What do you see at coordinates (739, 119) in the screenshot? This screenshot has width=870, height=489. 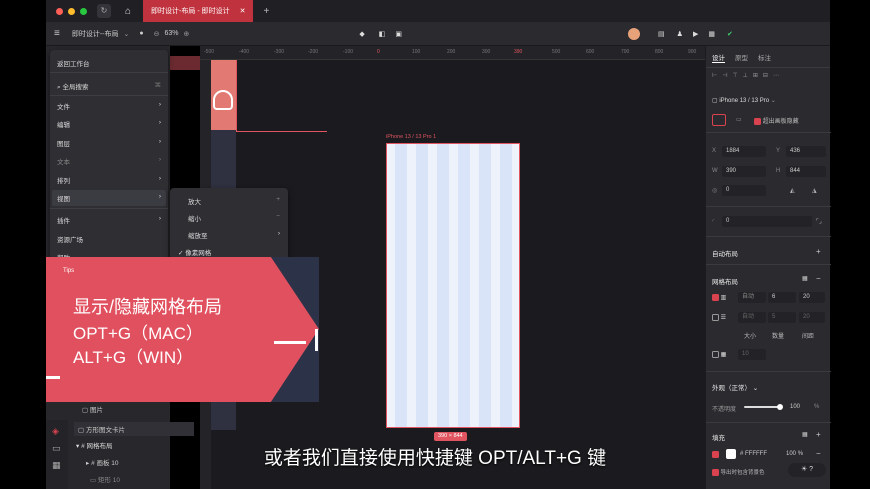 I see `landscape-icon: ▭` at bounding box center [739, 119].